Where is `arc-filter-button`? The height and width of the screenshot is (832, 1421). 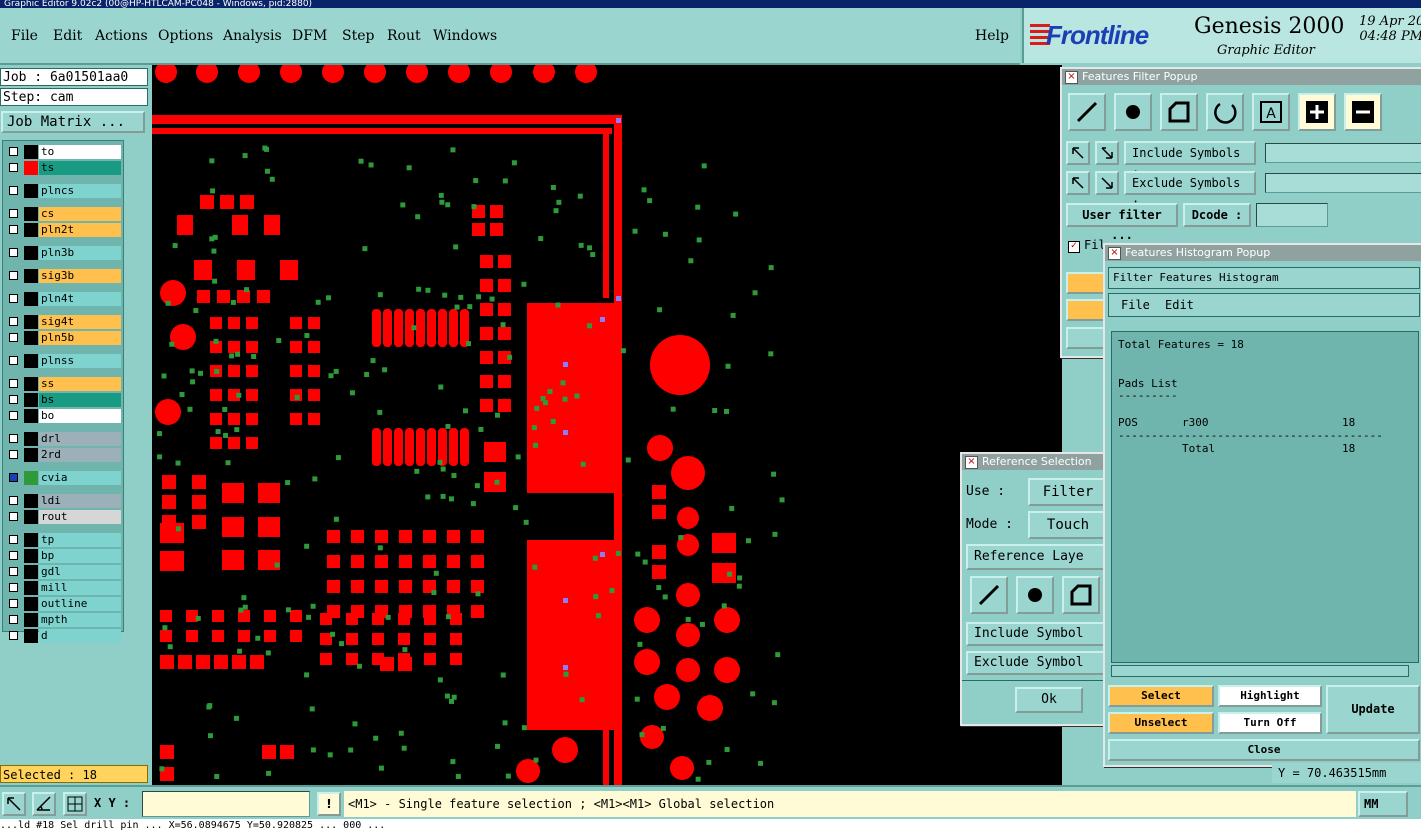 arc-filter-button is located at coordinates (1225, 112).